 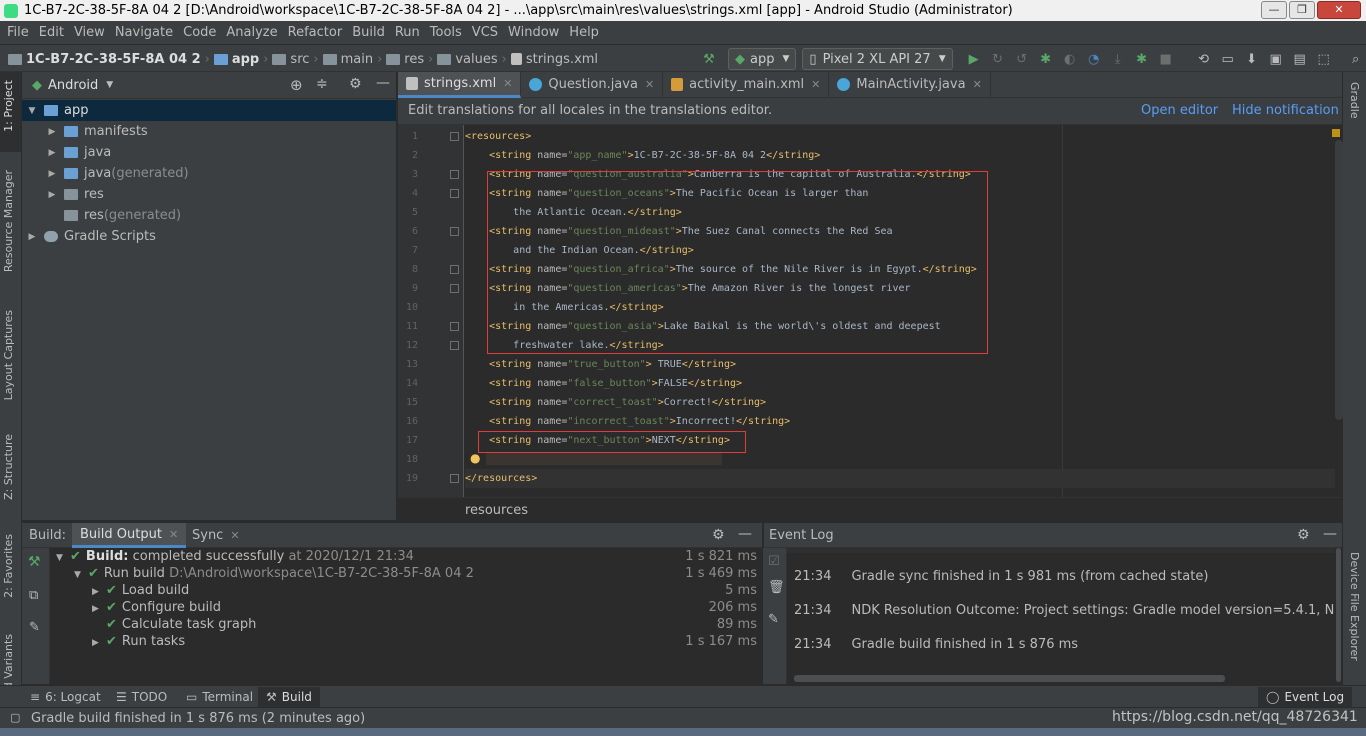 I want to click on layout-inspector-icon: ▣, so click(x=1276, y=59).